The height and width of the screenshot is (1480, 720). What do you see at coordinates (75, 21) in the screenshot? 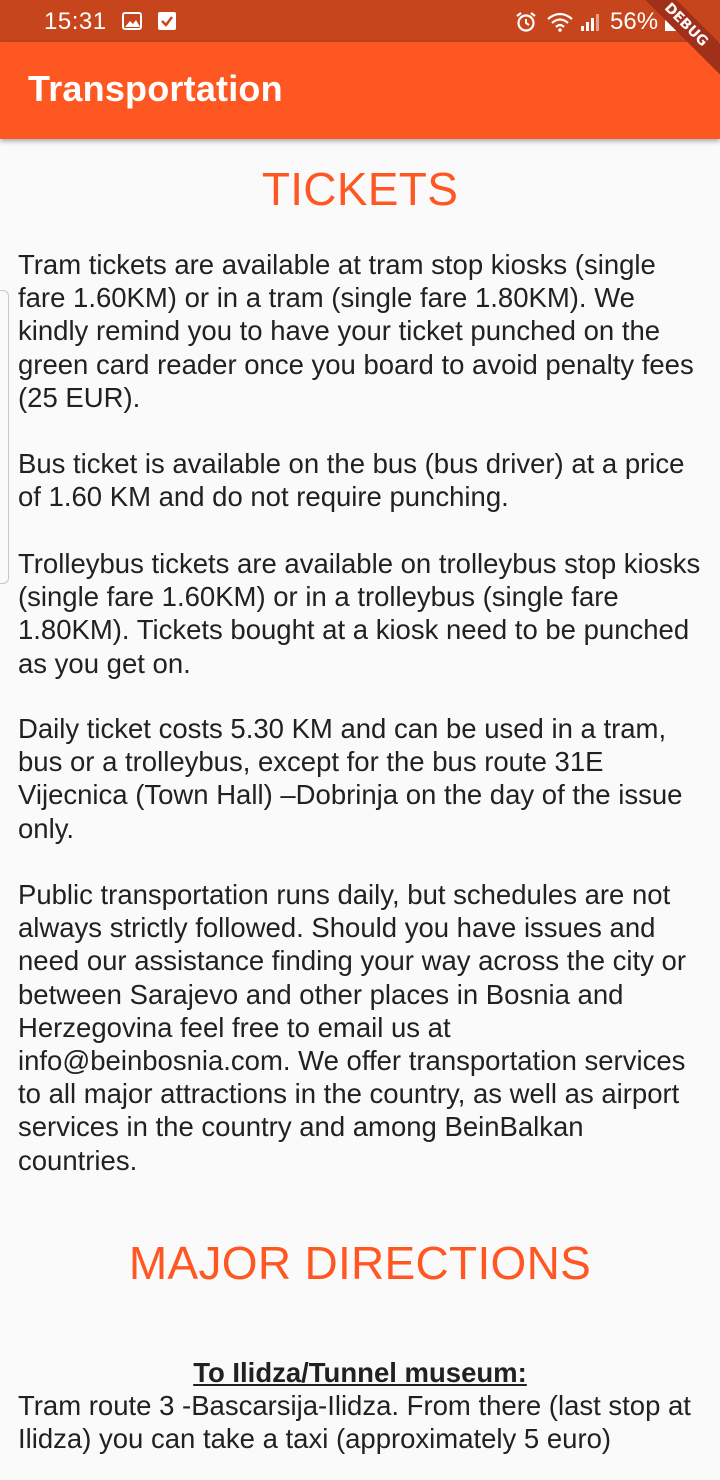
I see `status-time: 15:31` at bounding box center [75, 21].